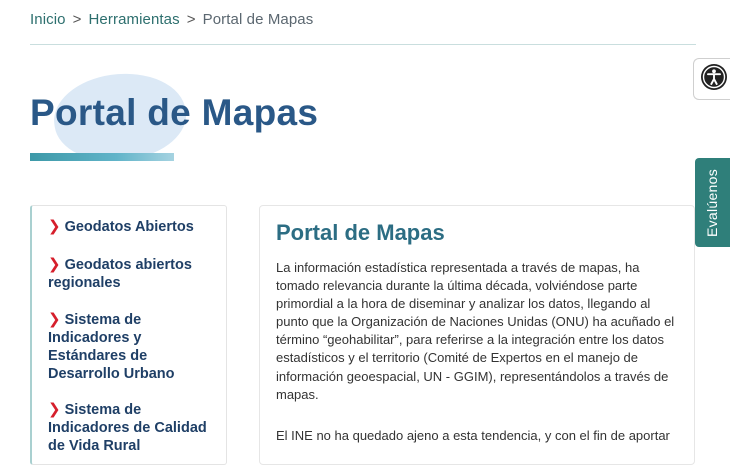 The height and width of the screenshot is (465, 730). I want to click on feedback-tab: Evalúenos, so click(712, 202).